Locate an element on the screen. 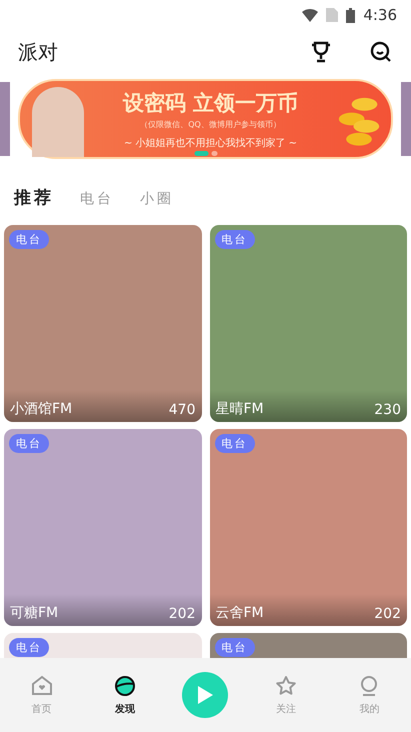  search-icon is located at coordinates (381, 52).